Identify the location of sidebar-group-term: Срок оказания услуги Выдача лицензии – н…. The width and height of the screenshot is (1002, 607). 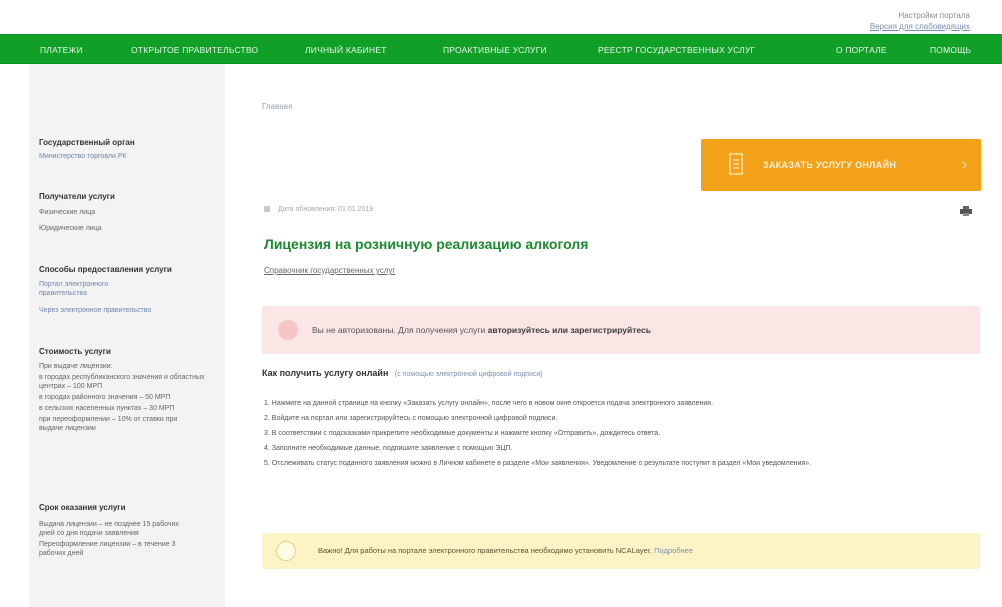
(127, 530).